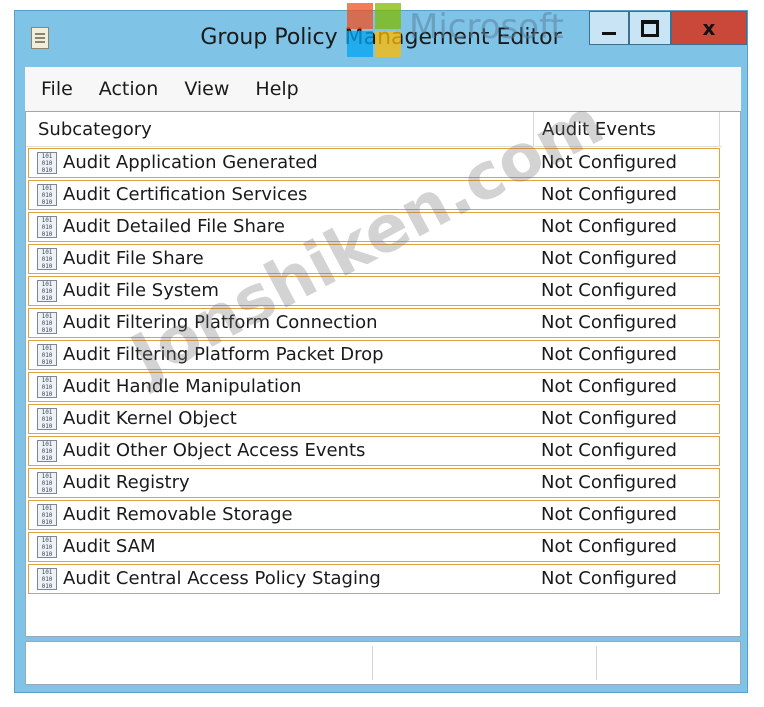 The width and height of the screenshot is (764, 707). What do you see at coordinates (374, 547) in the screenshot?
I see `table-row: 101 010 010 Audit SAM Not Configured` at bounding box center [374, 547].